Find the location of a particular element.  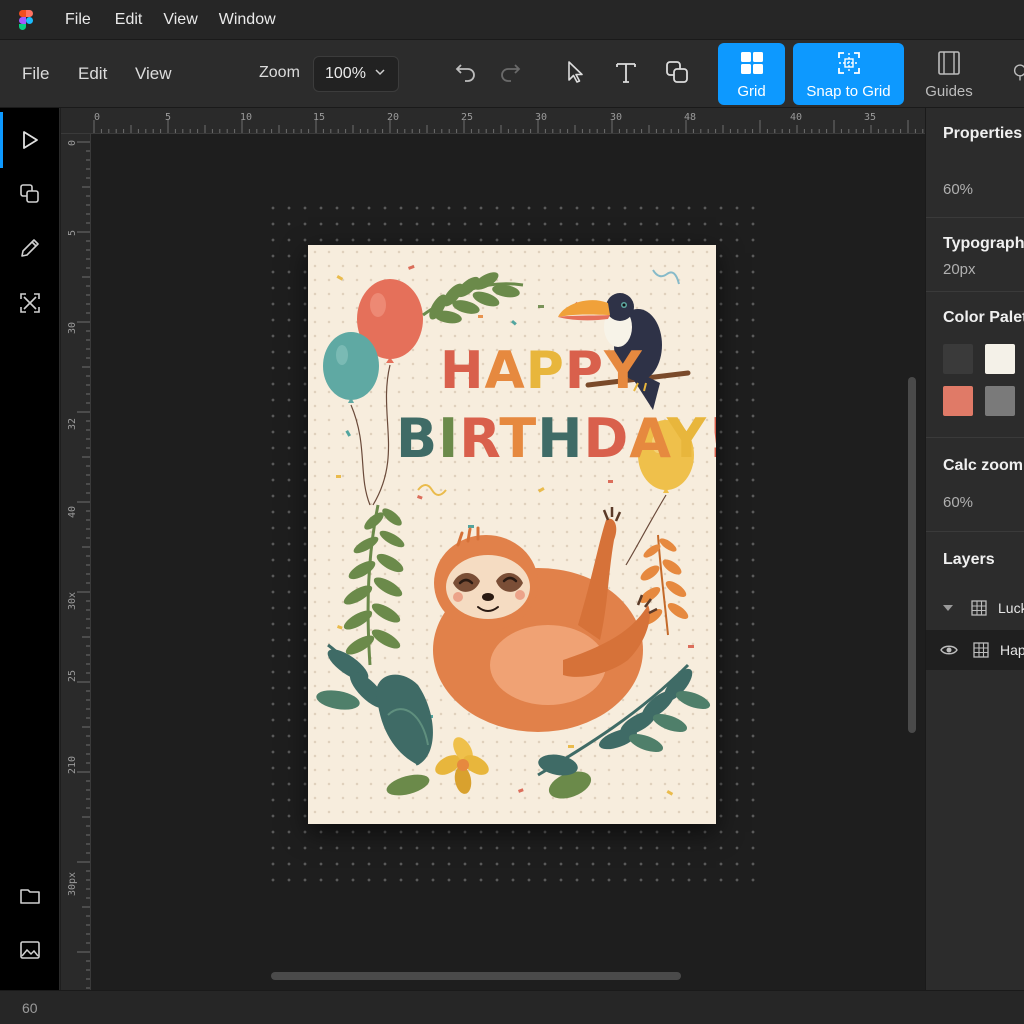

calc-zoom-section: Calc zoom 60% is located at coordinates (975, 485).